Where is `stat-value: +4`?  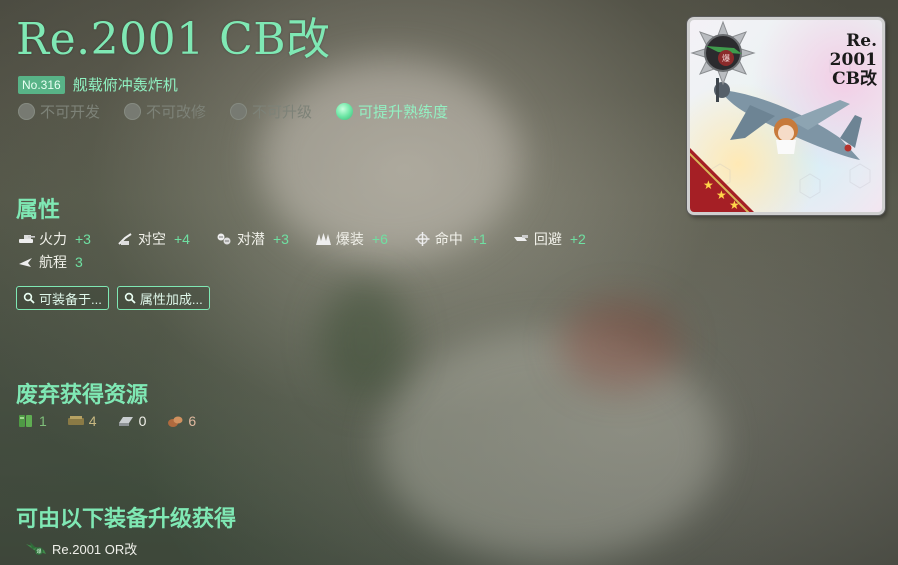 stat-value: +4 is located at coordinates (181, 238).